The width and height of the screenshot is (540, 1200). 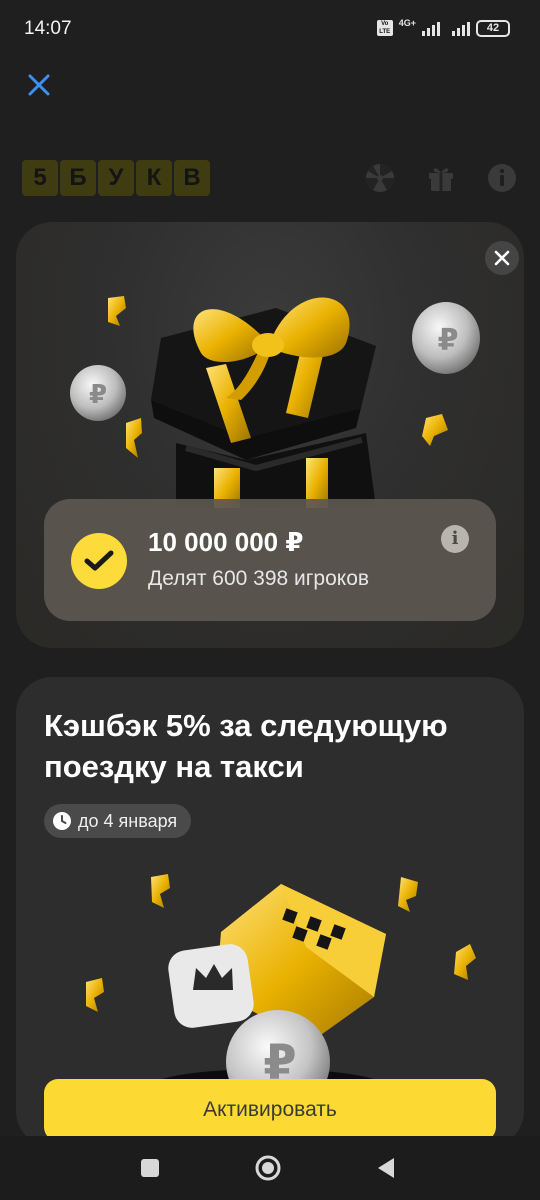 What do you see at coordinates (62, 821) in the screenshot?
I see `clock-icon` at bounding box center [62, 821].